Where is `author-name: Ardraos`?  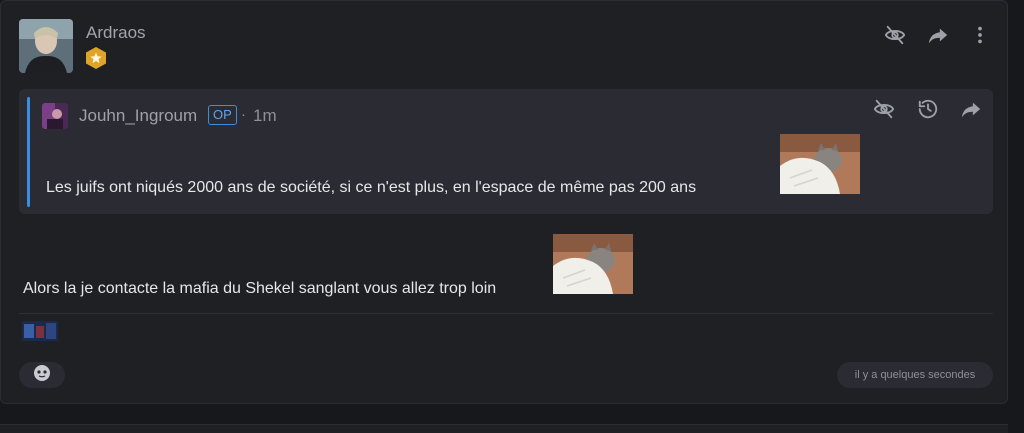 author-name: Ardraos is located at coordinates (116, 33).